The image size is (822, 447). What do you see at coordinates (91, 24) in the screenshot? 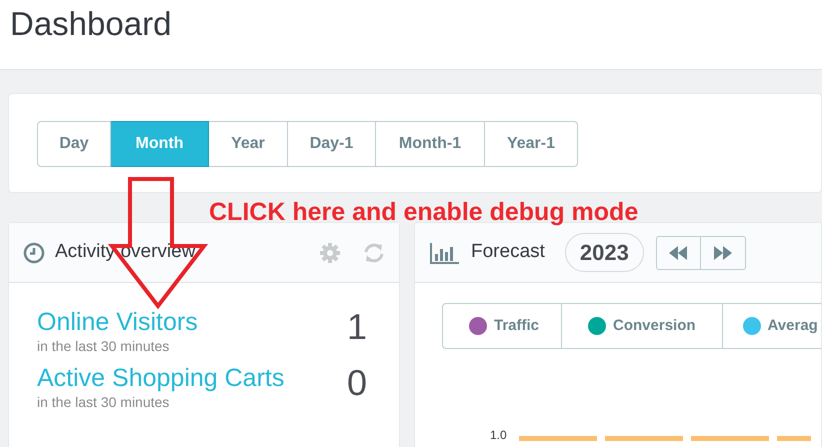
I see `page-title: Dashboard` at bounding box center [91, 24].